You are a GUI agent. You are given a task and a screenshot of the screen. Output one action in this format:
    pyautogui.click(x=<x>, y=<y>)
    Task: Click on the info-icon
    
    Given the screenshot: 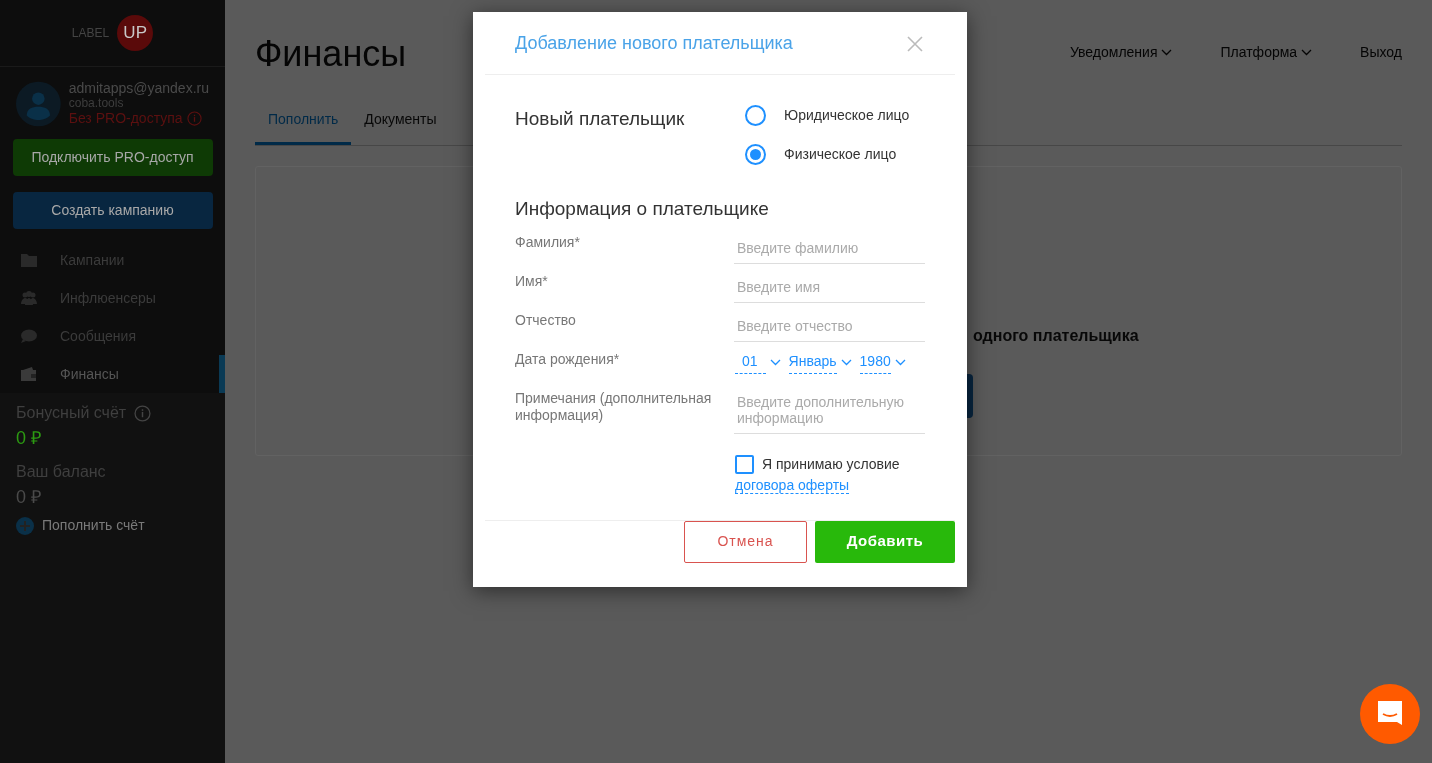 What is the action you would take?
    pyautogui.click(x=143, y=413)
    